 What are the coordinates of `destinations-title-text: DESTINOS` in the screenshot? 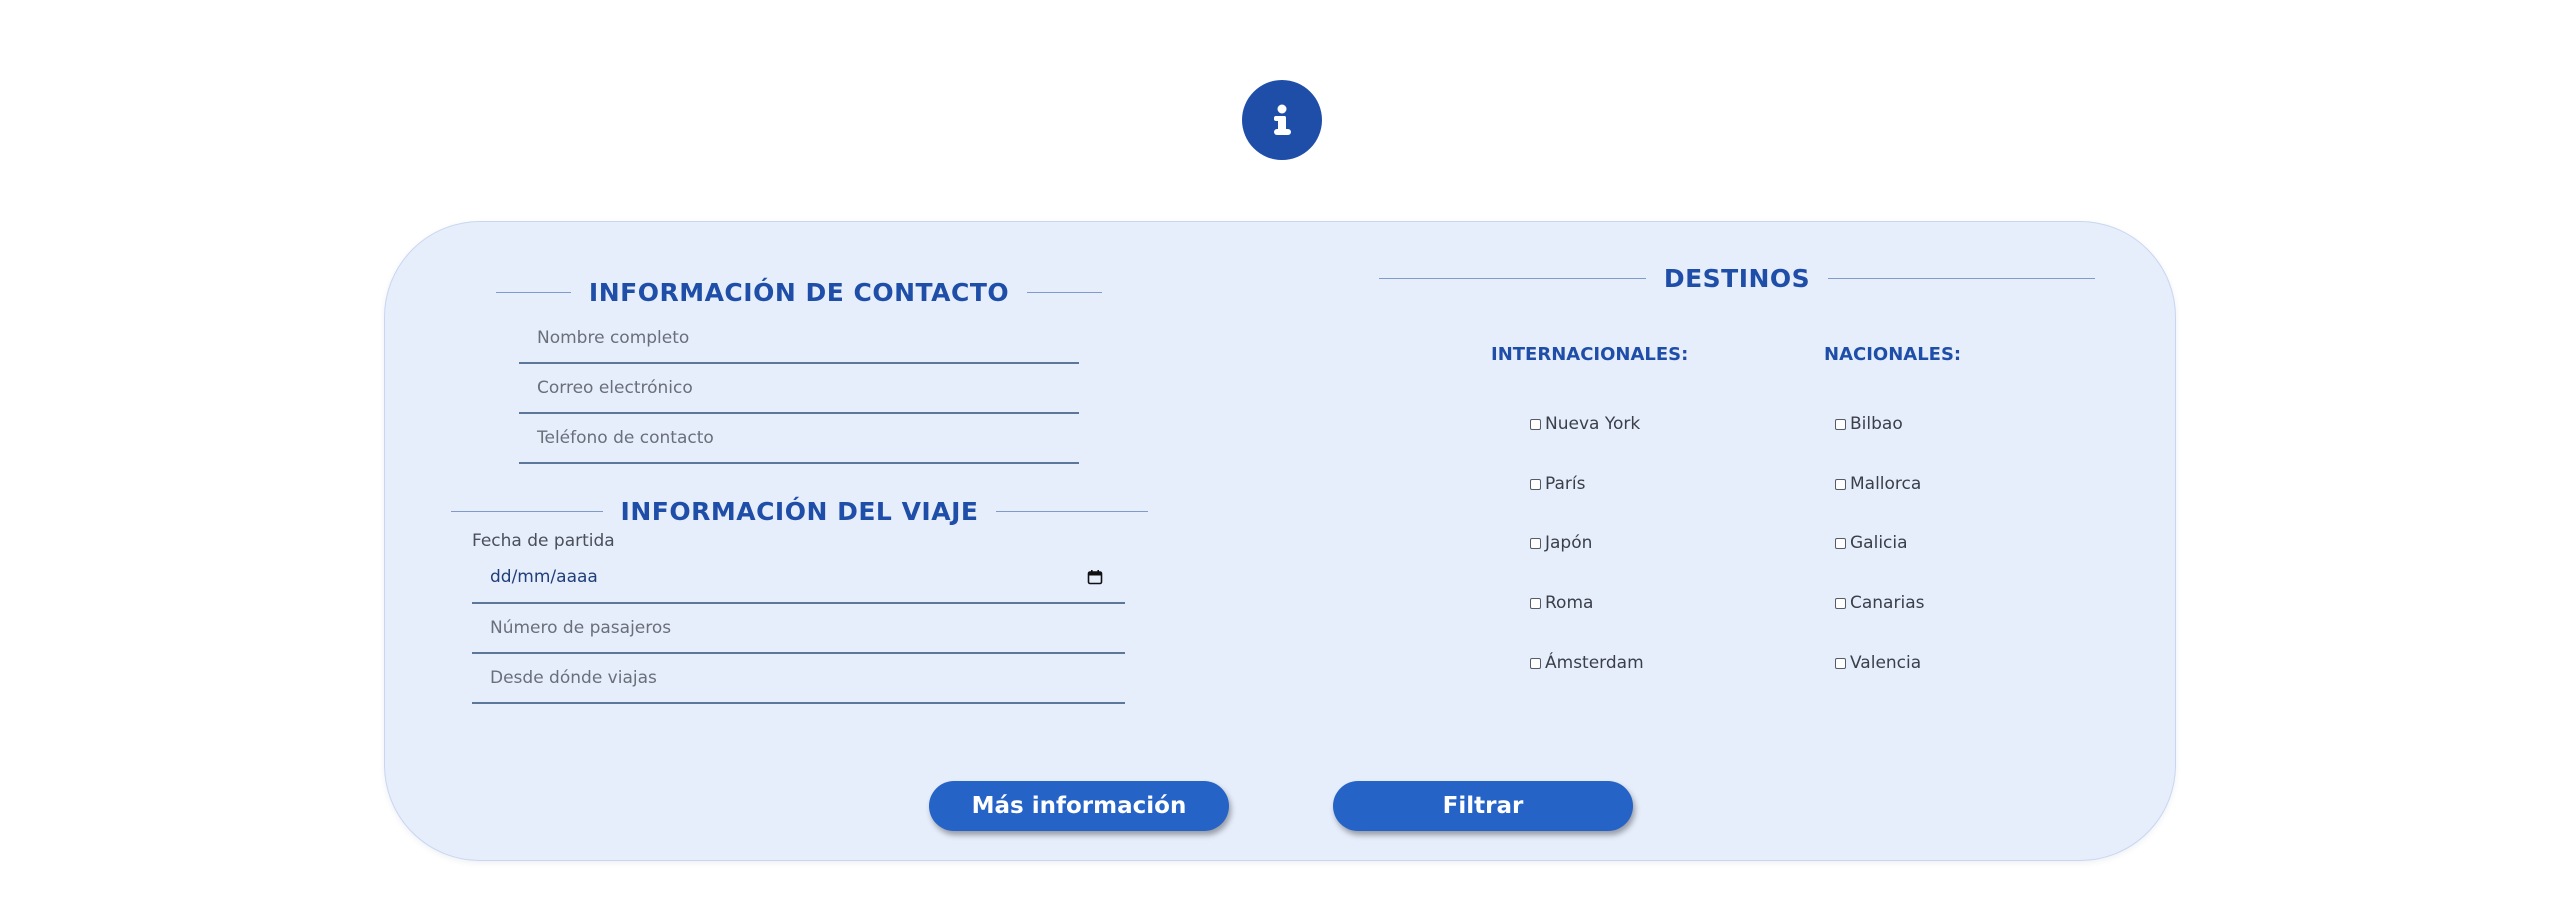 It's located at (1737, 278).